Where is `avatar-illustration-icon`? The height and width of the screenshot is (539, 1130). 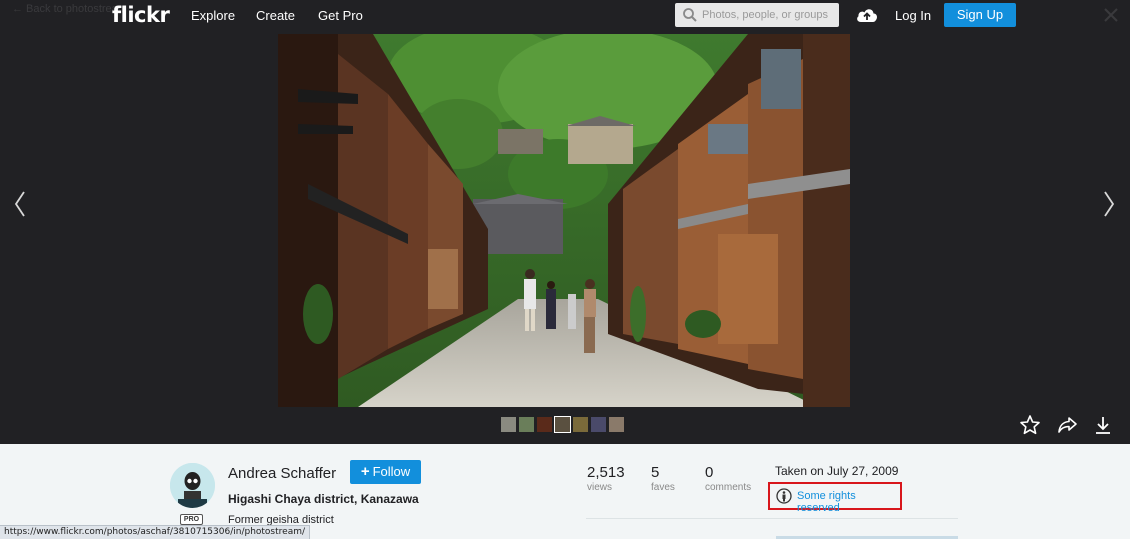 avatar-illustration-icon is located at coordinates (192, 485).